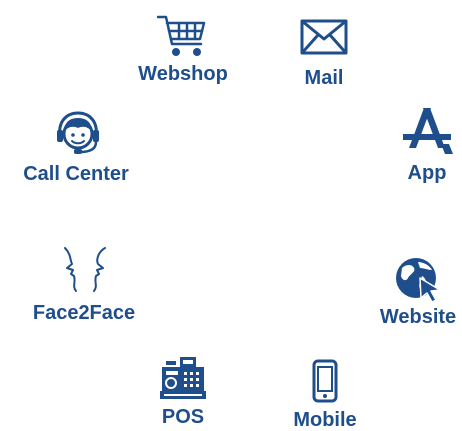 This screenshot has height=431, width=462. Describe the element at coordinates (183, 379) in the screenshot. I see `cash-register-icon` at that location.